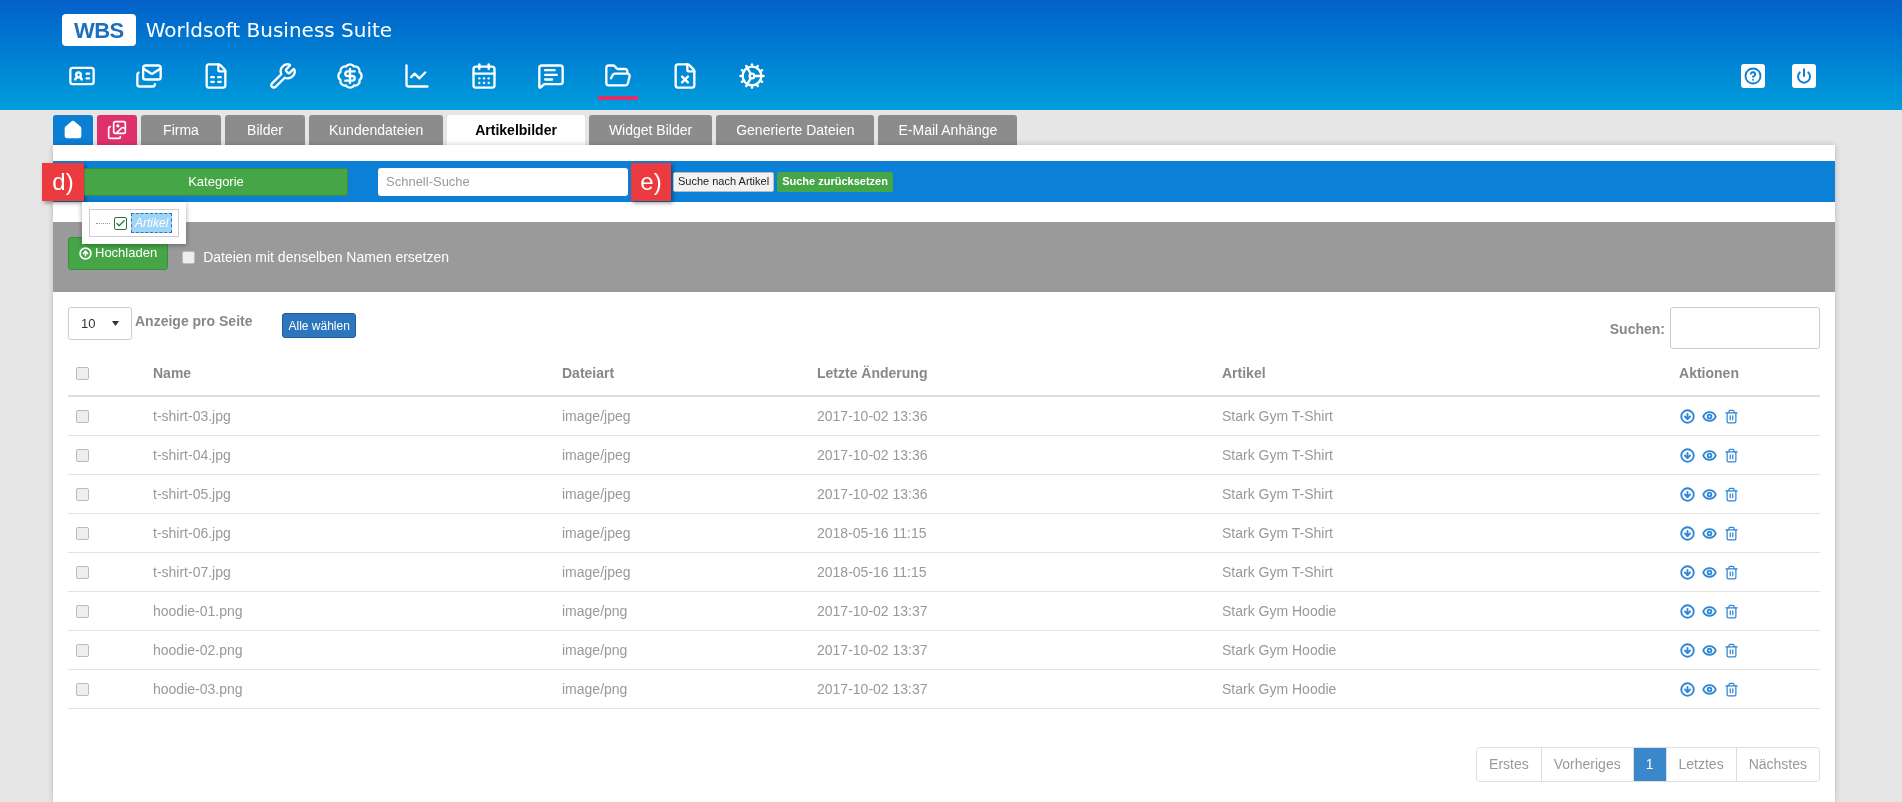 The width and height of the screenshot is (1902, 802). I want to click on search-label: Suchen:, so click(1637, 329).